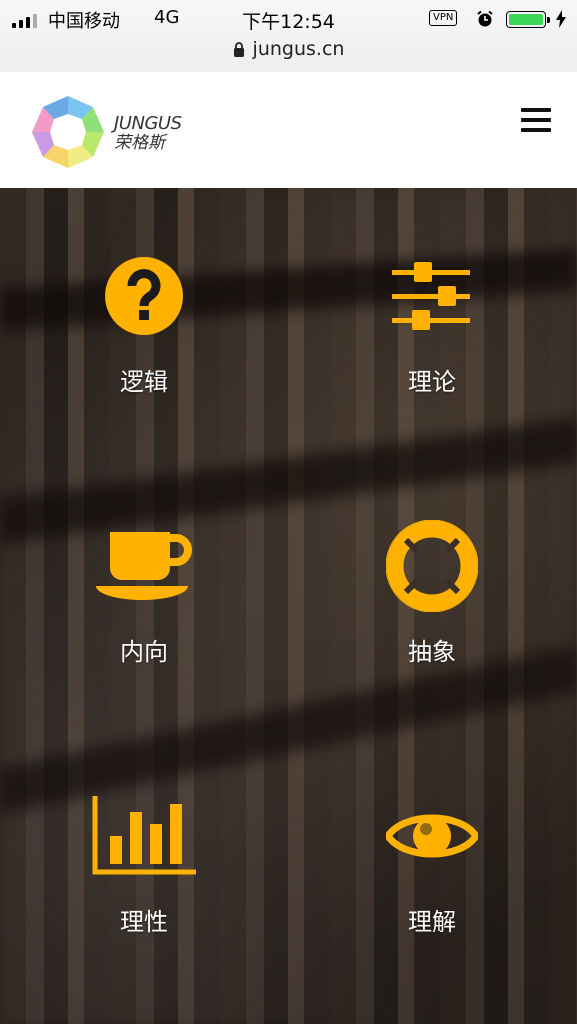 The height and width of the screenshot is (1024, 577). I want to click on tile-understanding: 理解, so click(432, 861).